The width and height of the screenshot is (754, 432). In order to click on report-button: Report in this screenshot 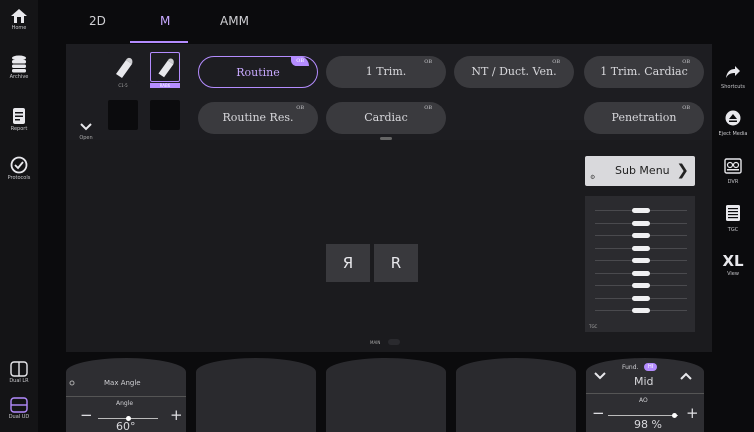, I will do `click(19, 119)`.